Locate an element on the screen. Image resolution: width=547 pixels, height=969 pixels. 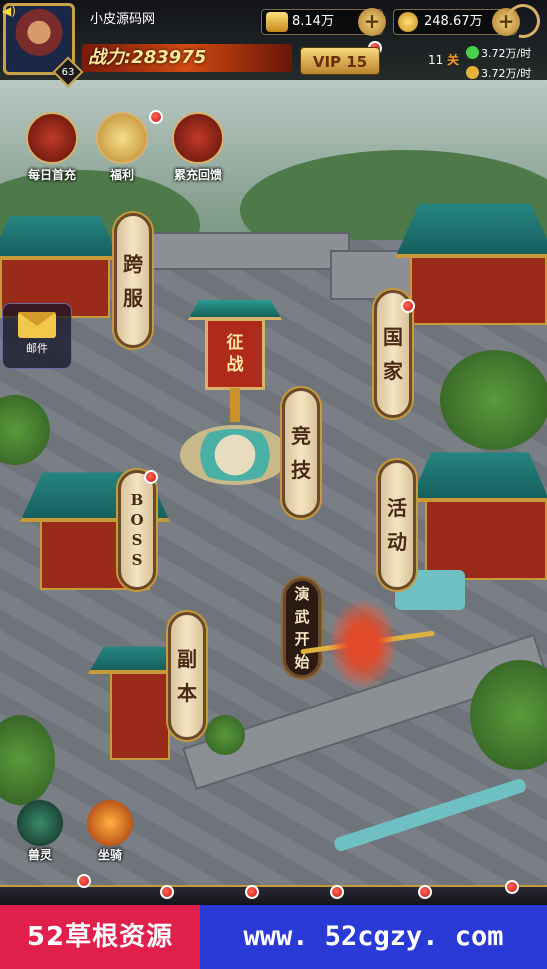
hero-character is located at coordinates (363, 644).